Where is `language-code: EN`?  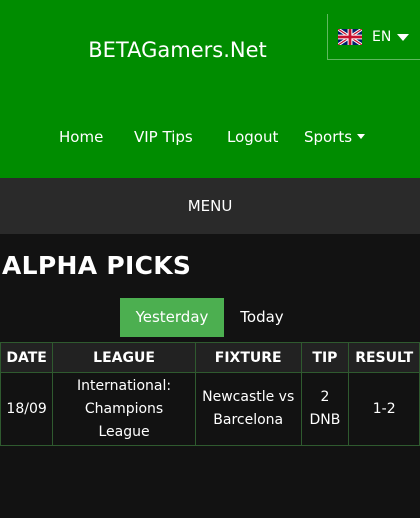 language-code: EN is located at coordinates (382, 36).